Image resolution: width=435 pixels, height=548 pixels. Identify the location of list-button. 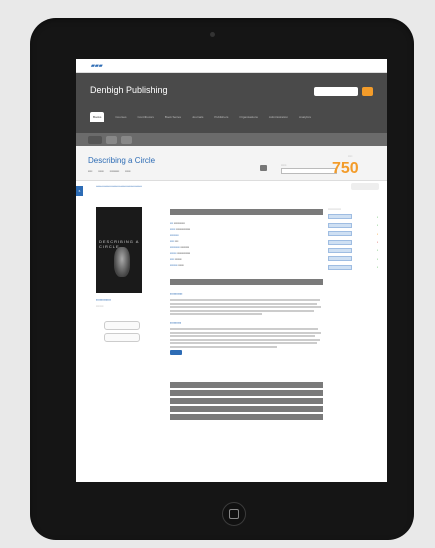
(365, 186).